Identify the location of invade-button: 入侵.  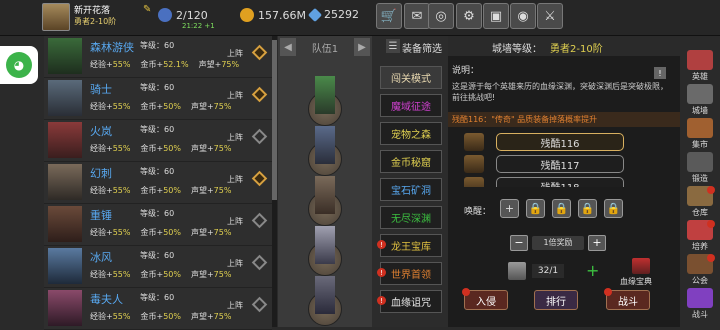
(485, 299).